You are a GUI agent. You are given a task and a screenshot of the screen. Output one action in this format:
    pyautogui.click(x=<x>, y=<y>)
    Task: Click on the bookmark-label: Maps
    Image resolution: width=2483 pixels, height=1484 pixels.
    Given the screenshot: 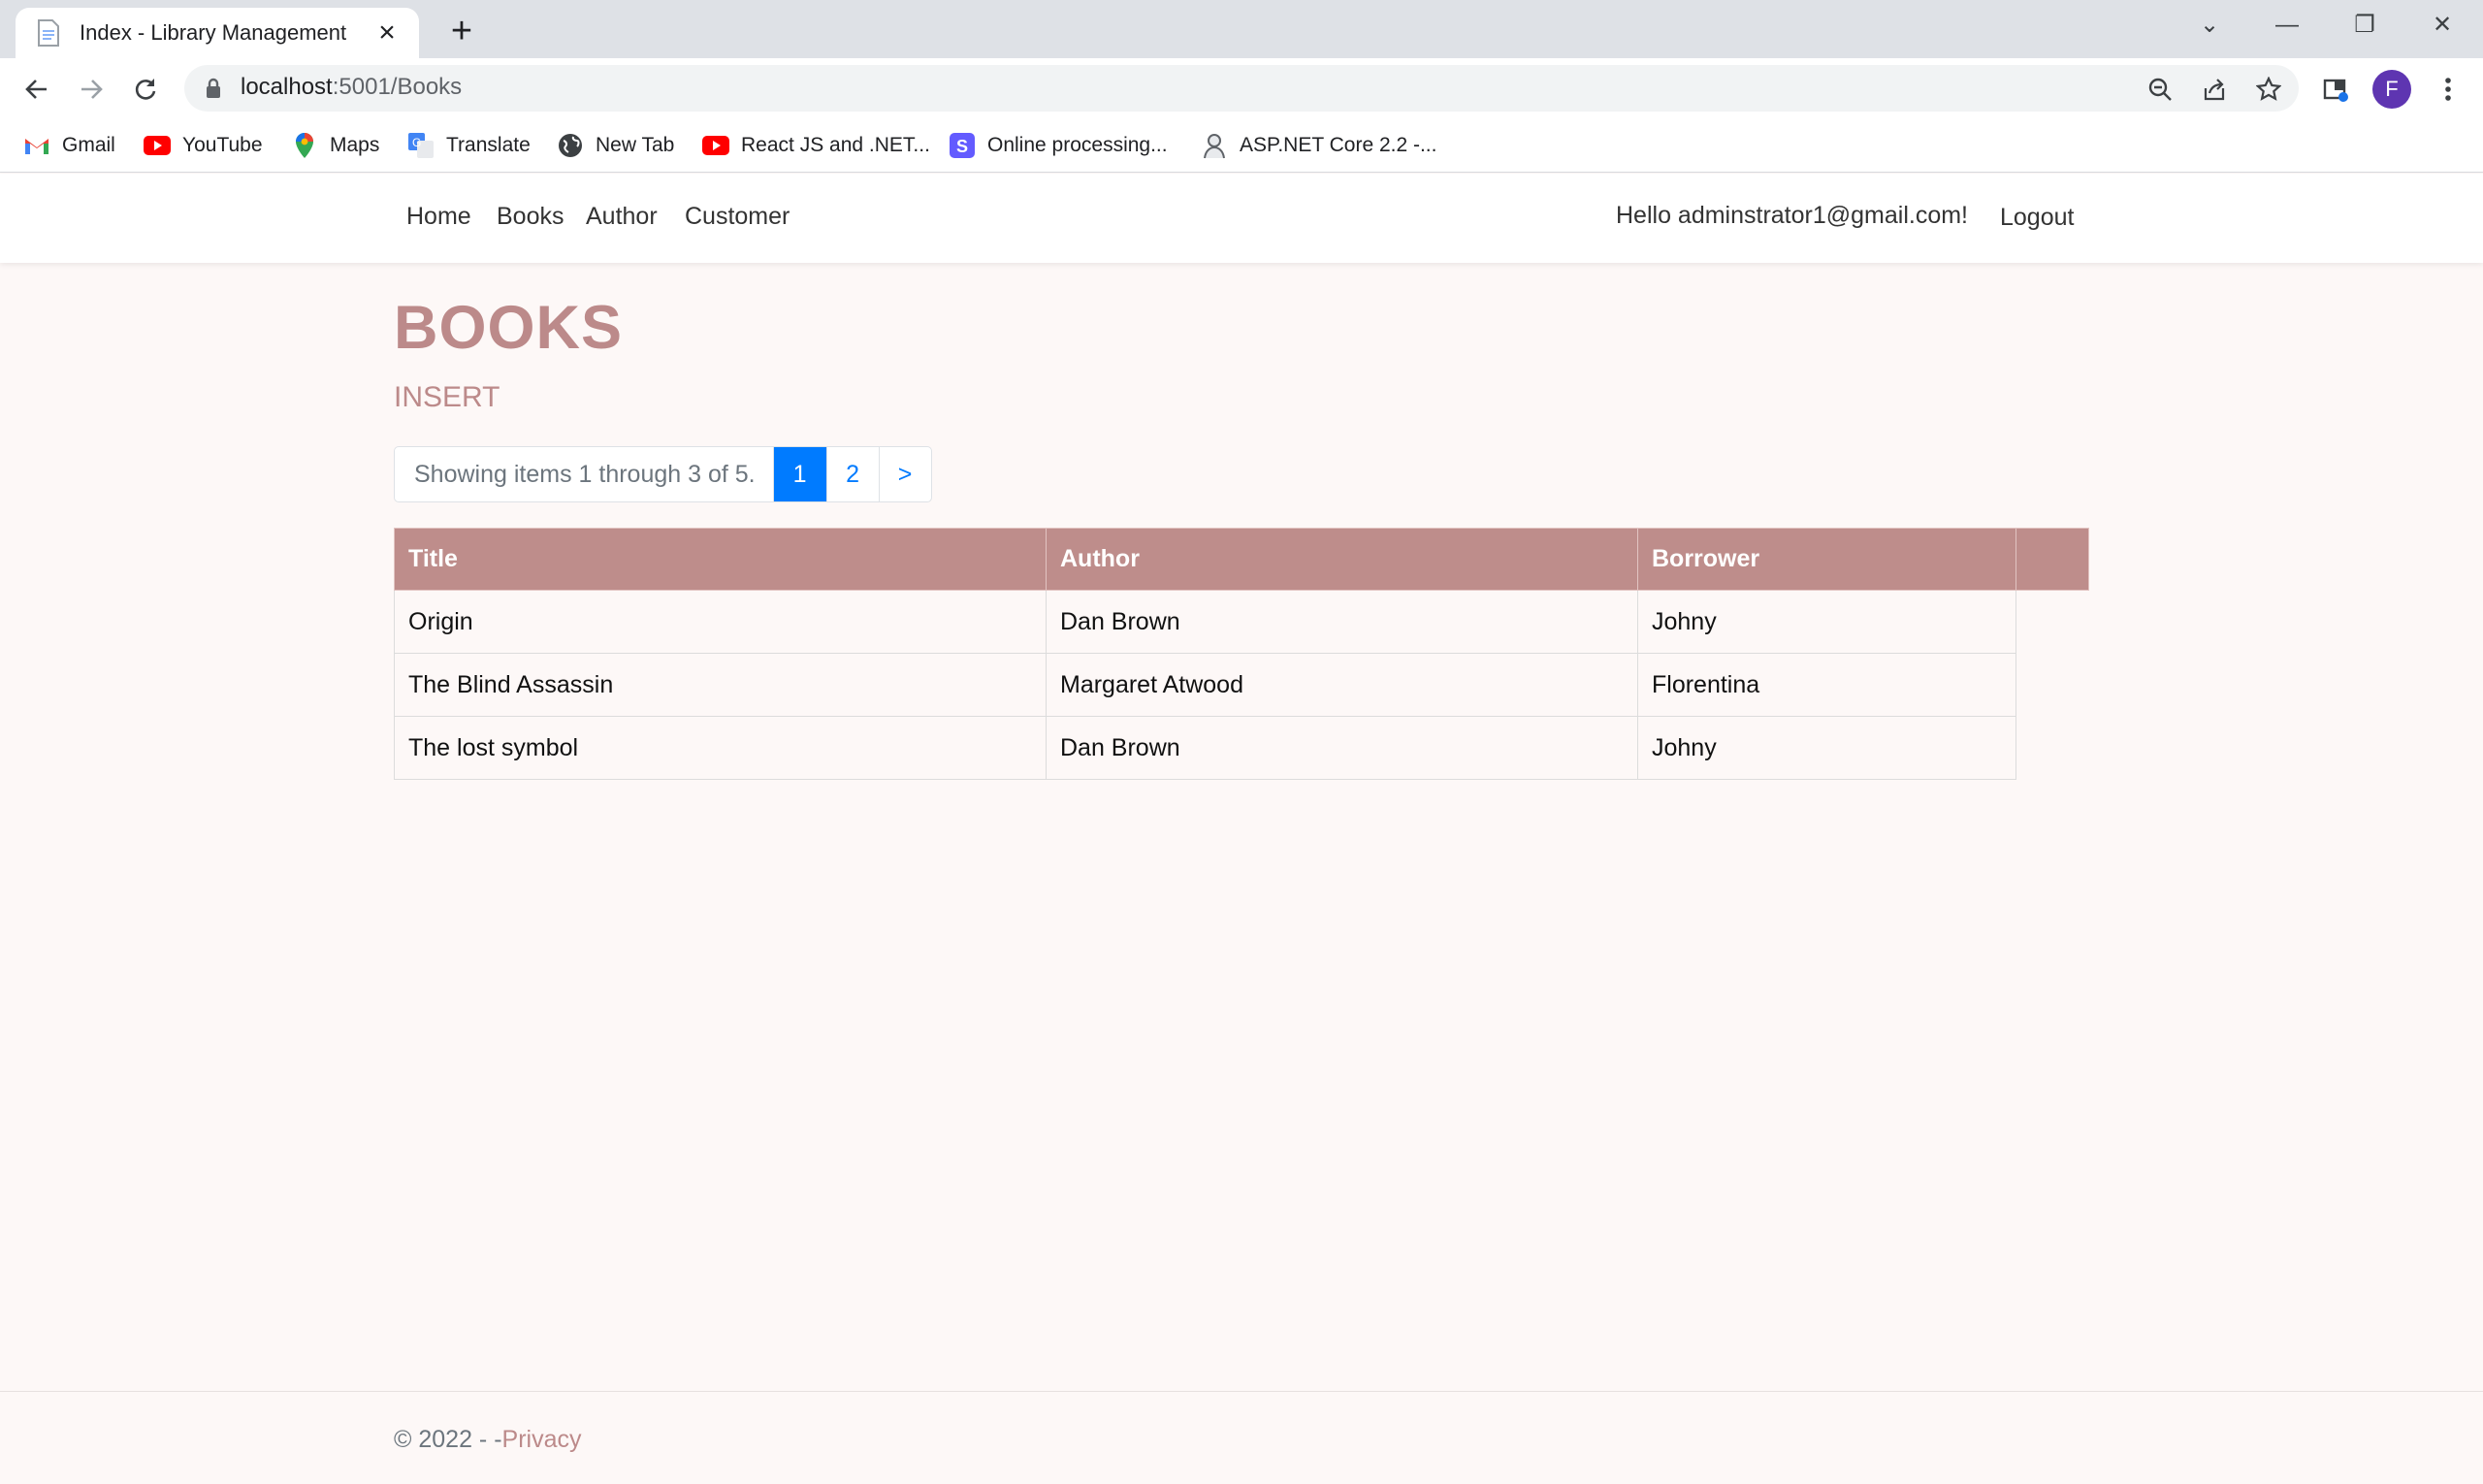 What is the action you would take?
    pyautogui.click(x=355, y=145)
    